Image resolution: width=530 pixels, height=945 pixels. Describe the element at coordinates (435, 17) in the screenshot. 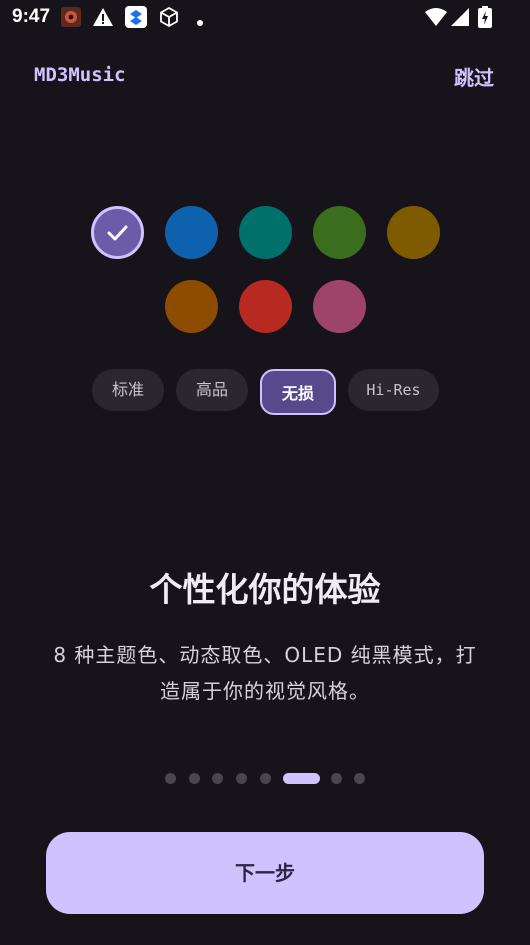

I see `wifi-icon` at that location.